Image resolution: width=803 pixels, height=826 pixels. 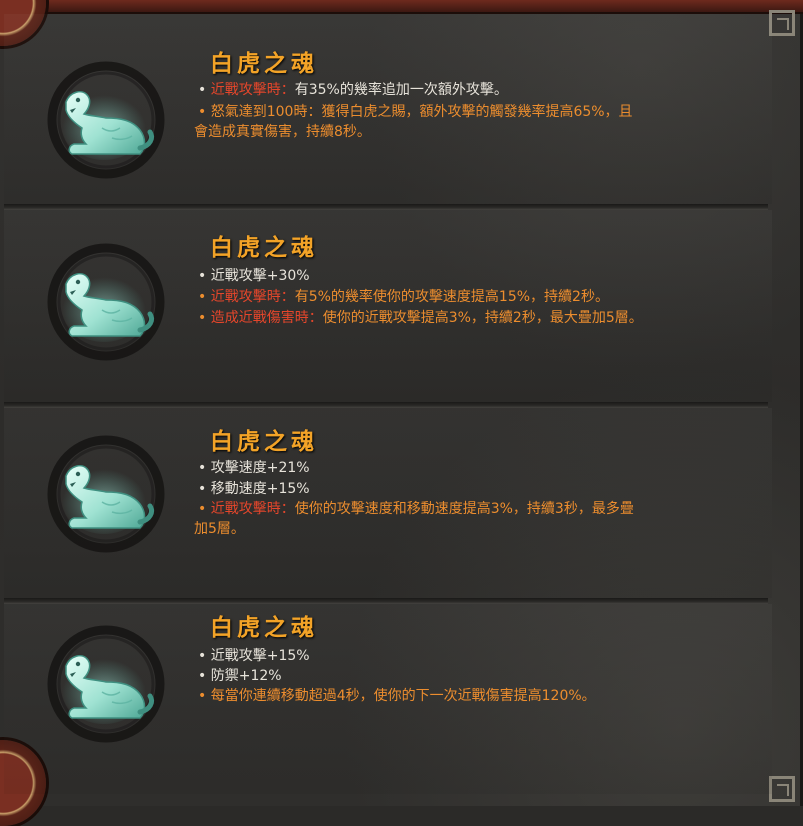 I want to click on effect-line: • 造成近戰傷害時：使你的近戰攻擊提高3%，持續2秒，最大疊加5層。, so click(x=420, y=318).